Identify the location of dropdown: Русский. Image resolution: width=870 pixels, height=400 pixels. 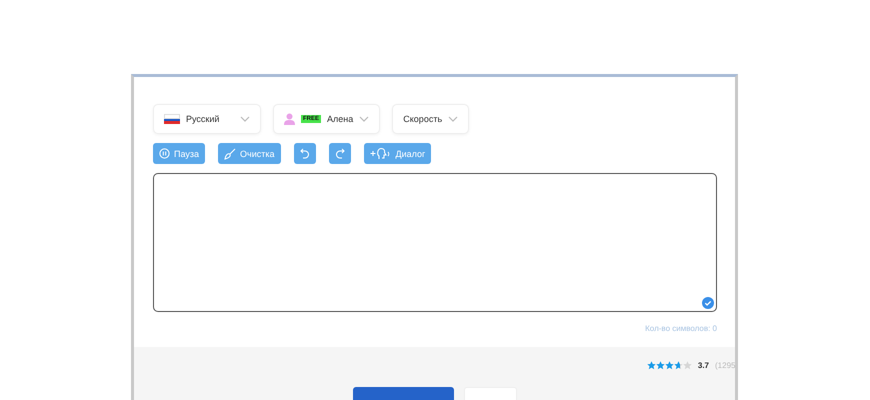
(207, 119).